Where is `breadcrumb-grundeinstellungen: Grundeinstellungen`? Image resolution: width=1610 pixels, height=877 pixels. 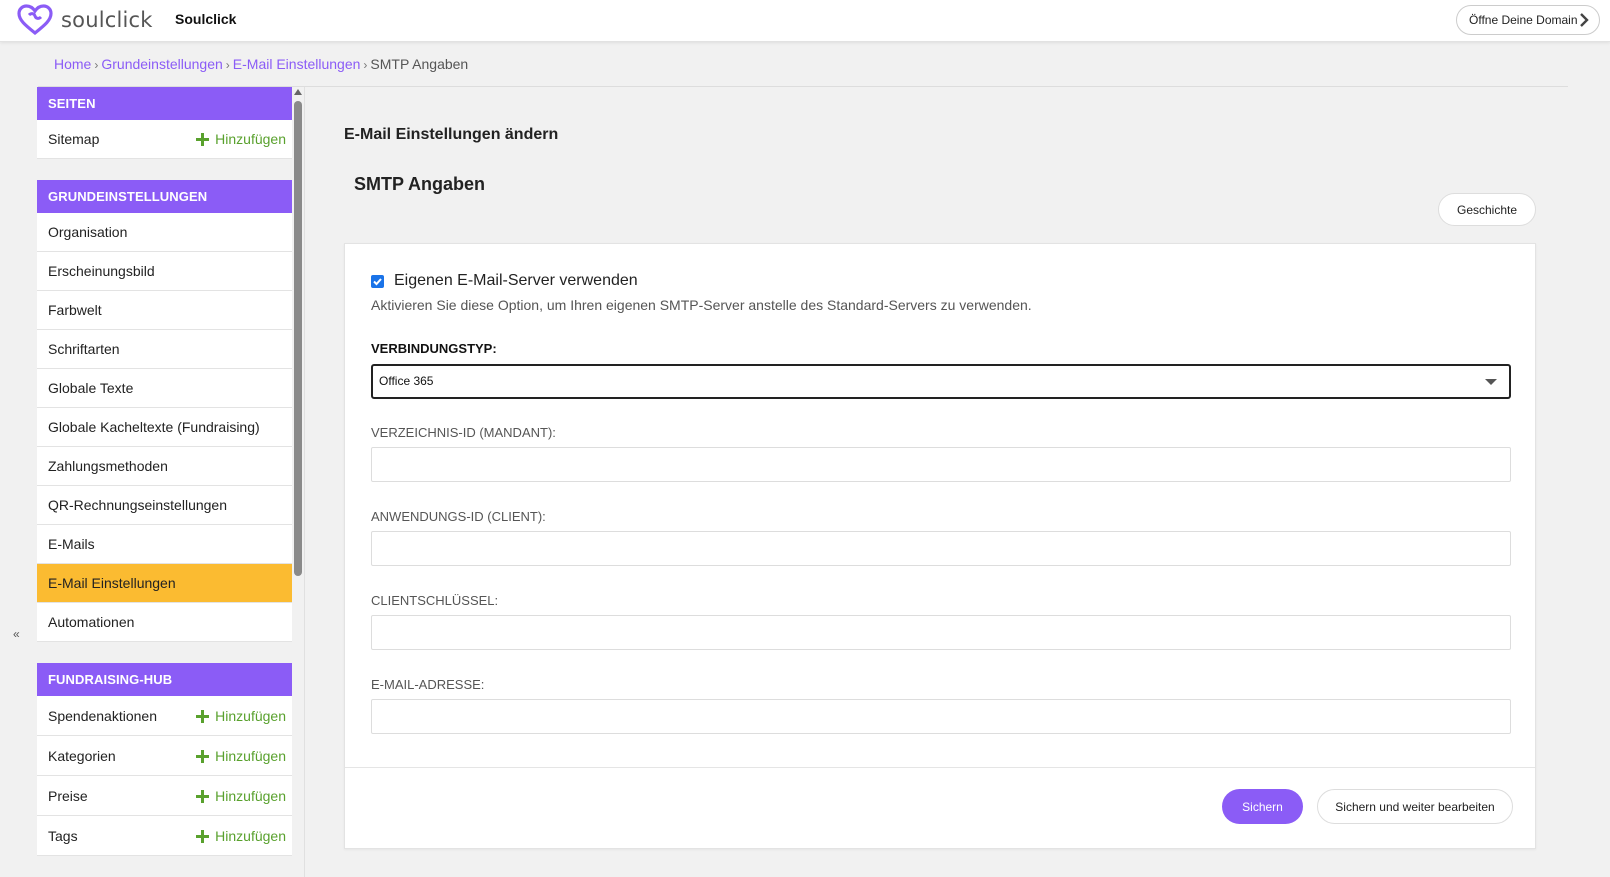 breadcrumb-grundeinstellungen: Grundeinstellungen is located at coordinates (161, 64).